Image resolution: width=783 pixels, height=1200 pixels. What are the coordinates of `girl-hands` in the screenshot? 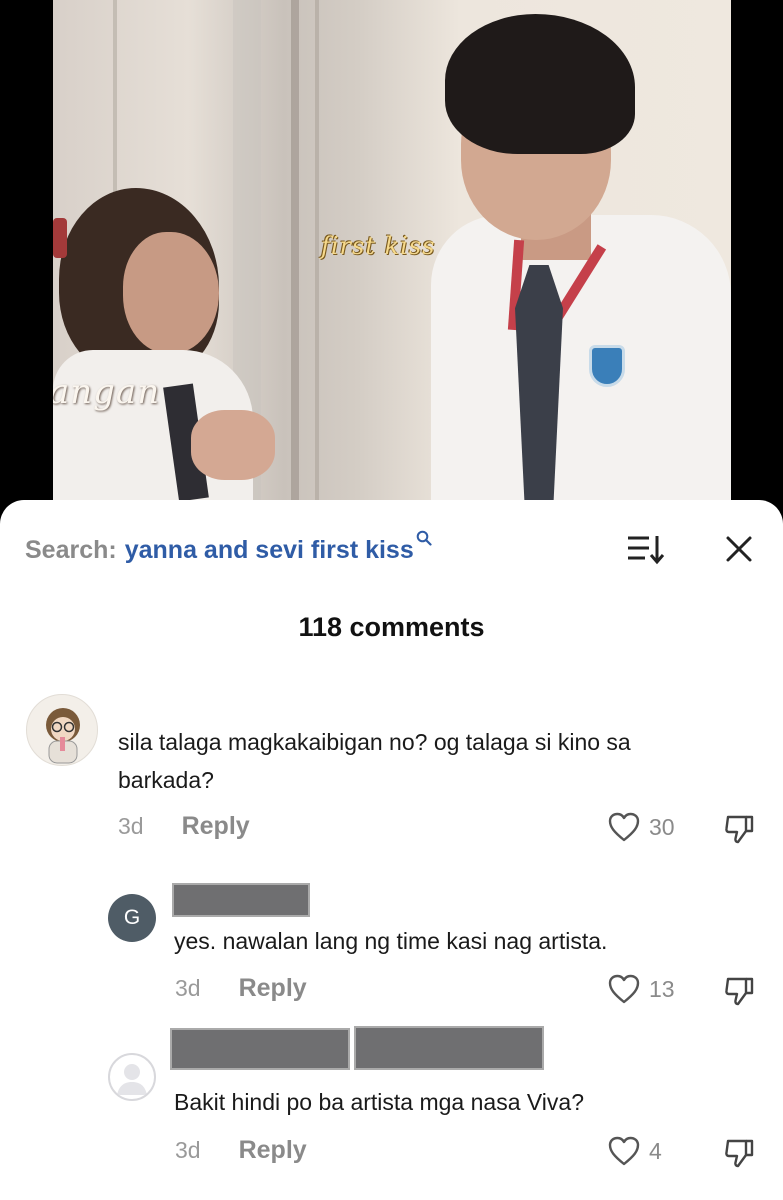 It's located at (233, 445).